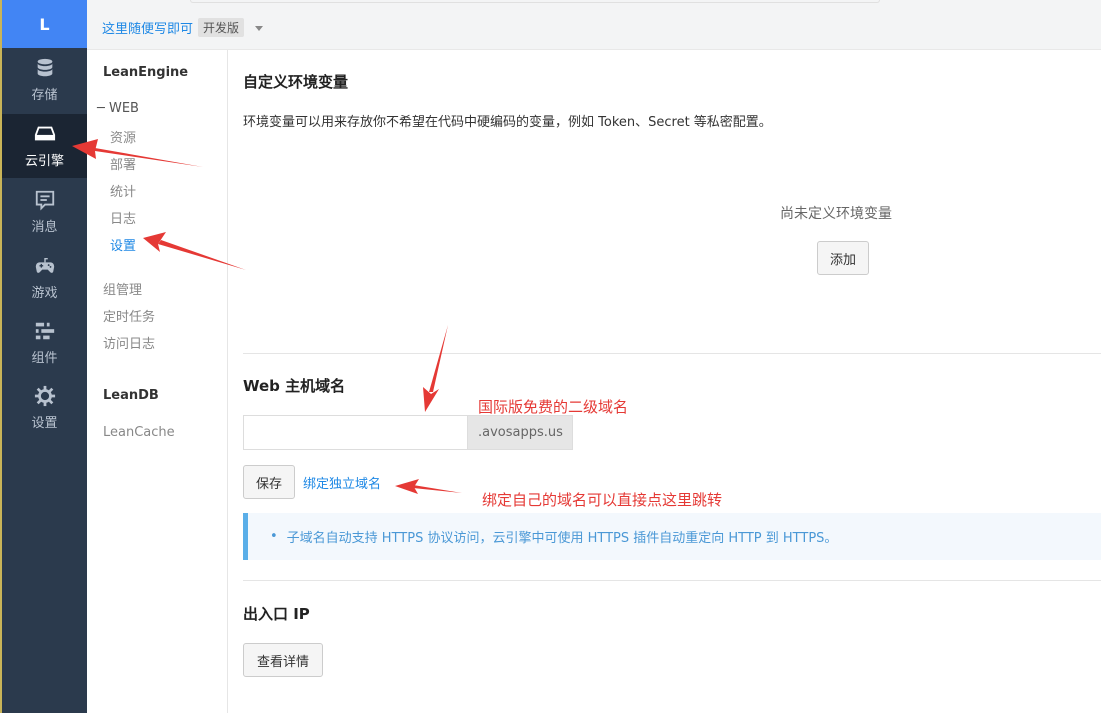 The width and height of the screenshot is (1101, 713). I want to click on env-vars-title: 自定义环境变量, so click(296, 82).